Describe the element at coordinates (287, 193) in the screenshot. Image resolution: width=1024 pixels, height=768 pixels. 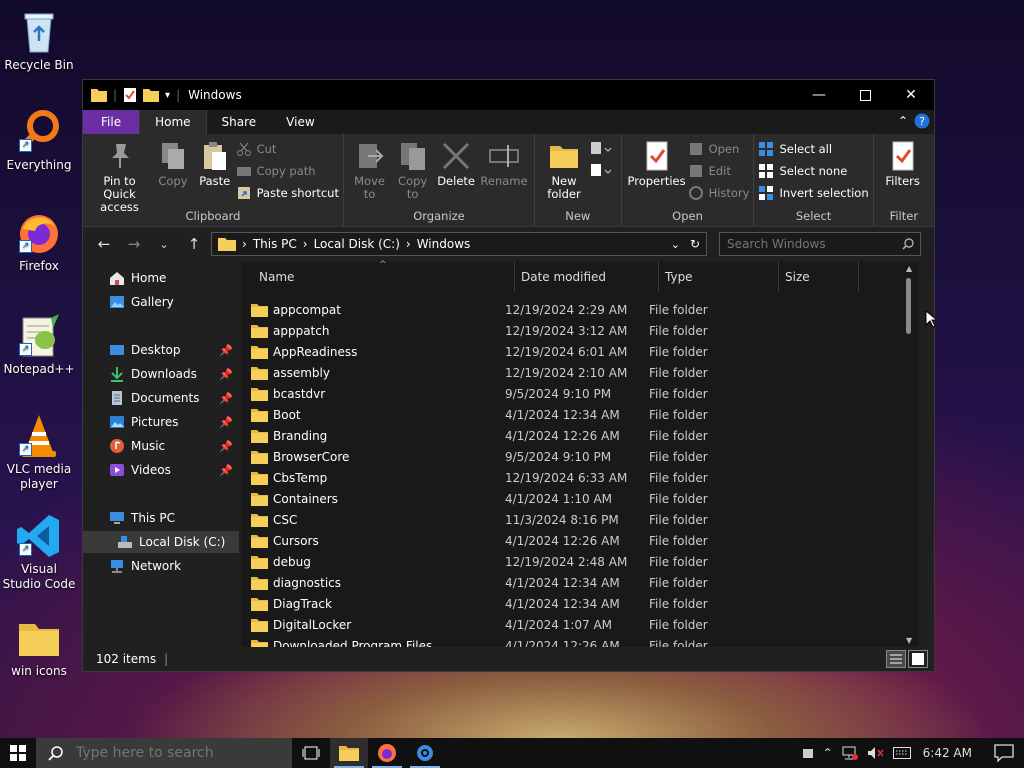
I see `paste-shortcut-button: Paste shortcut` at that location.